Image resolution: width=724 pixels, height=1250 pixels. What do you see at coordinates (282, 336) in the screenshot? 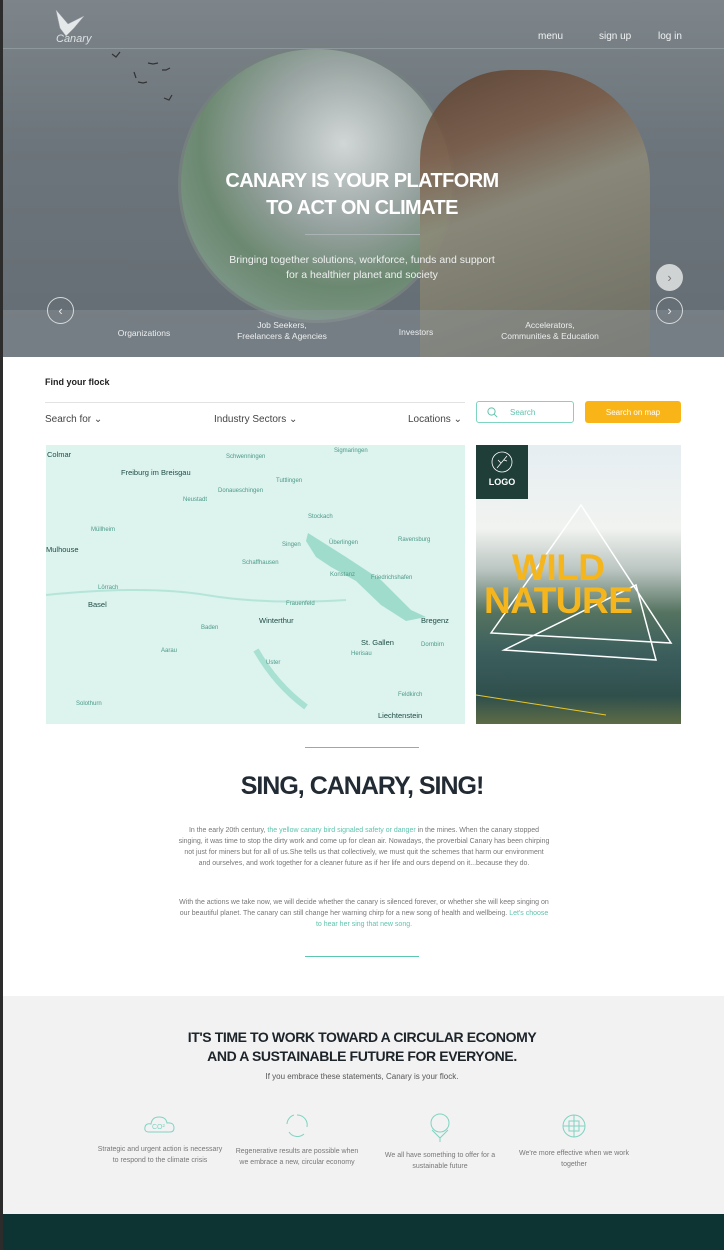
I see `category-label: Freelancers & Agencies` at bounding box center [282, 336].